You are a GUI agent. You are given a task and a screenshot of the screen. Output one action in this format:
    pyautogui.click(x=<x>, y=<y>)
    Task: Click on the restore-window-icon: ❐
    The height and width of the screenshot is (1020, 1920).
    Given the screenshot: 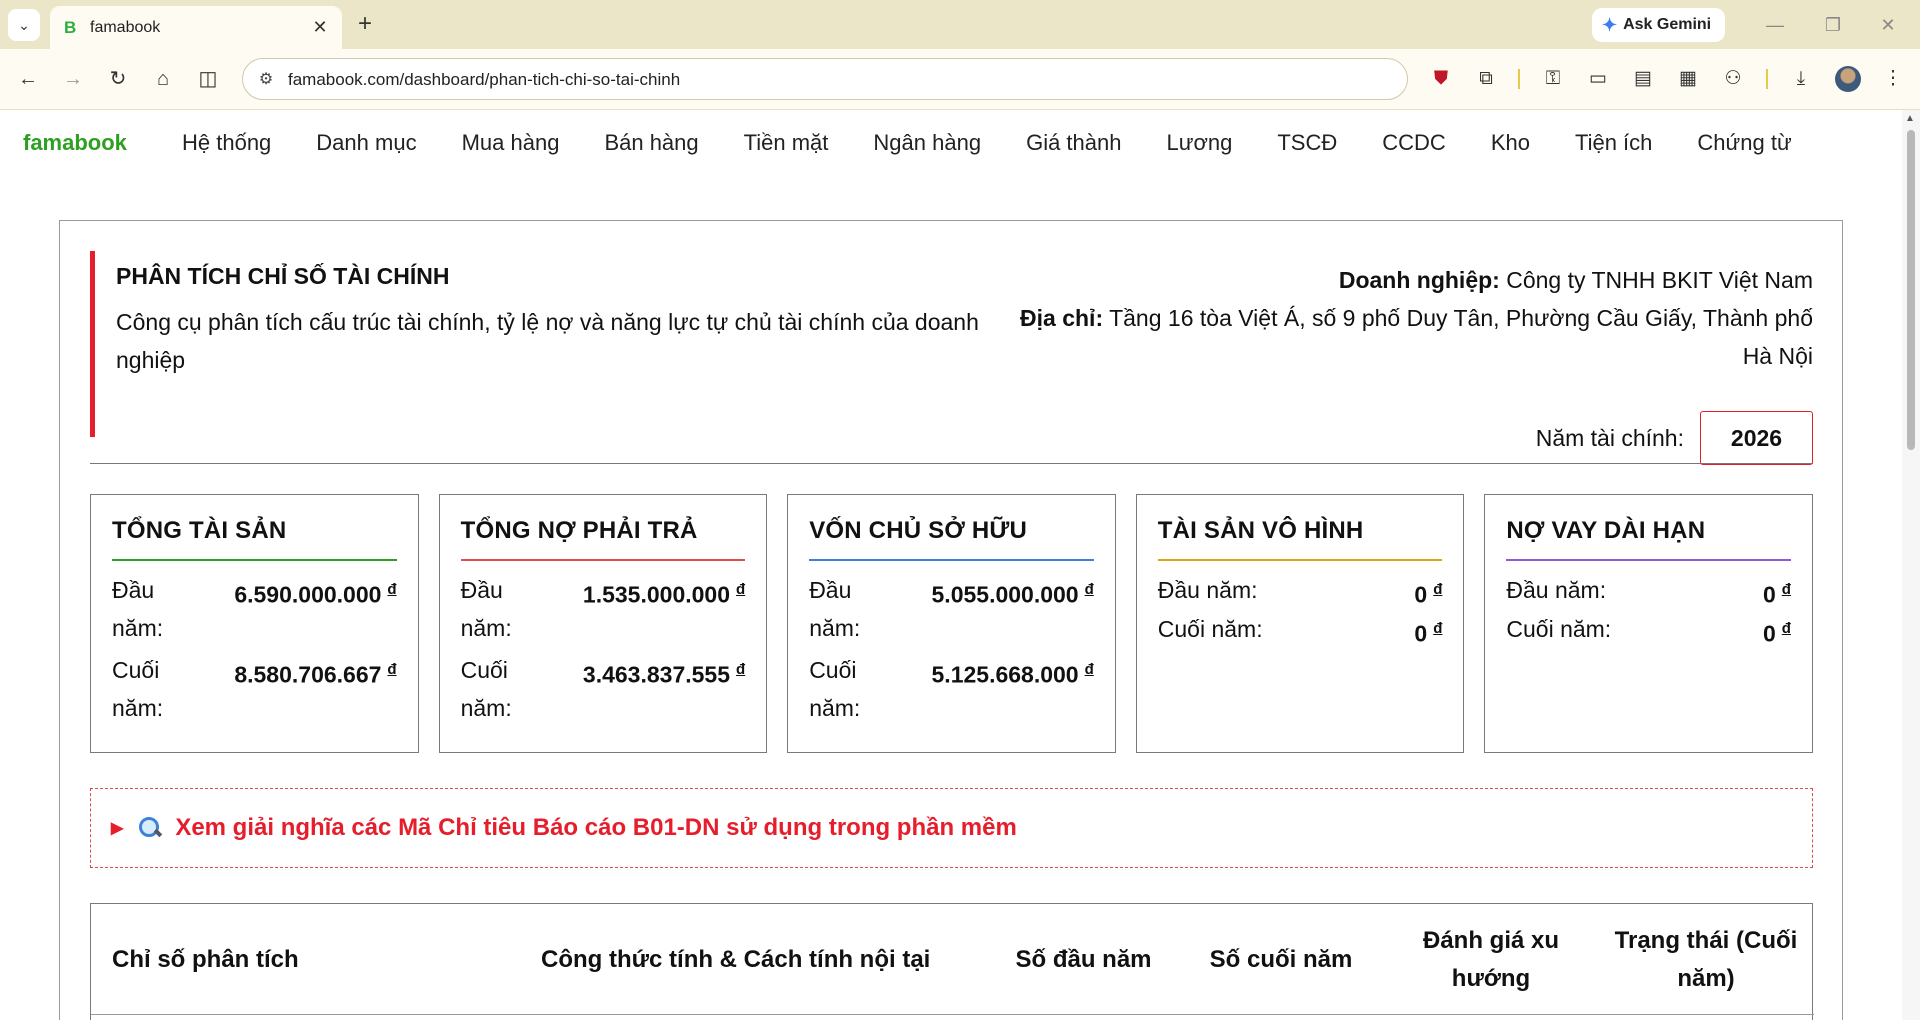 What is the action you would take?
    pyautogui.click(x=1833, y=25)
    